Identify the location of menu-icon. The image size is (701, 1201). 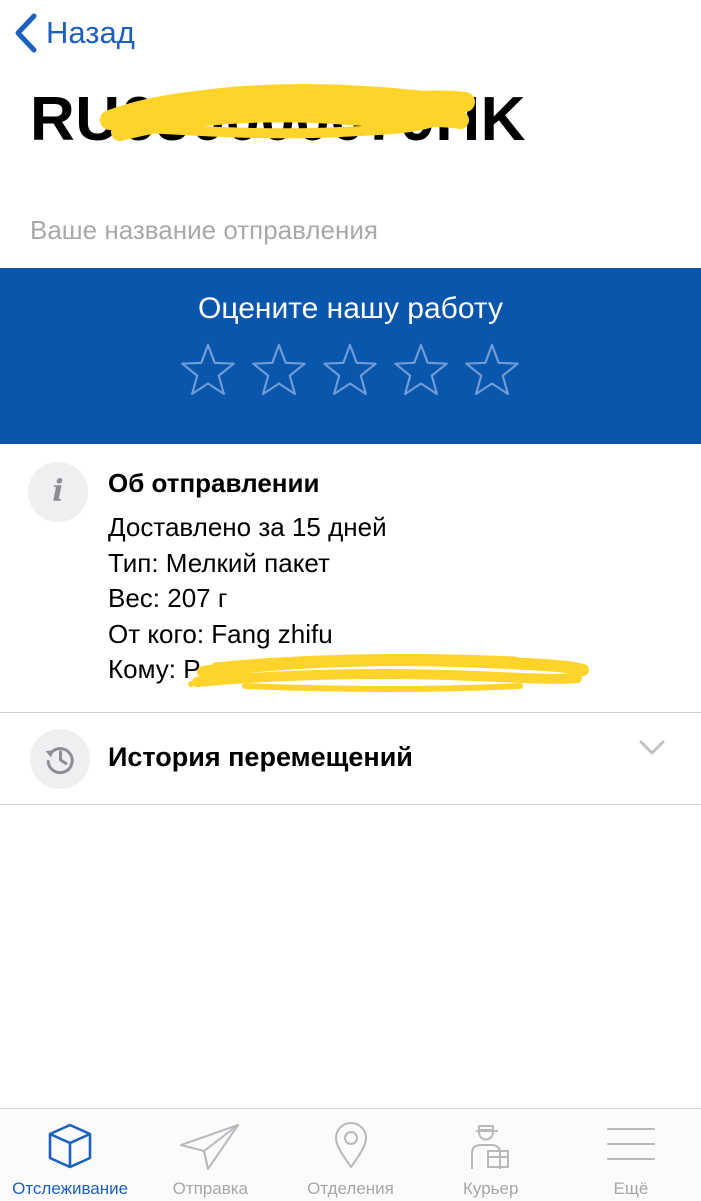
(630, 1144).